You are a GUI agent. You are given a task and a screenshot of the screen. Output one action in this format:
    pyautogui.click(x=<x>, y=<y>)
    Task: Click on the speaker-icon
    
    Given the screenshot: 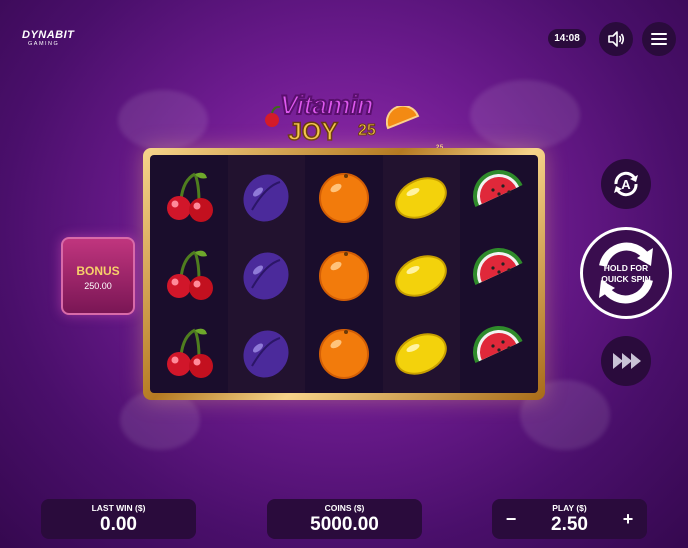 What is the action you would take?
    pyautogui.click(x=616, y=39)
    